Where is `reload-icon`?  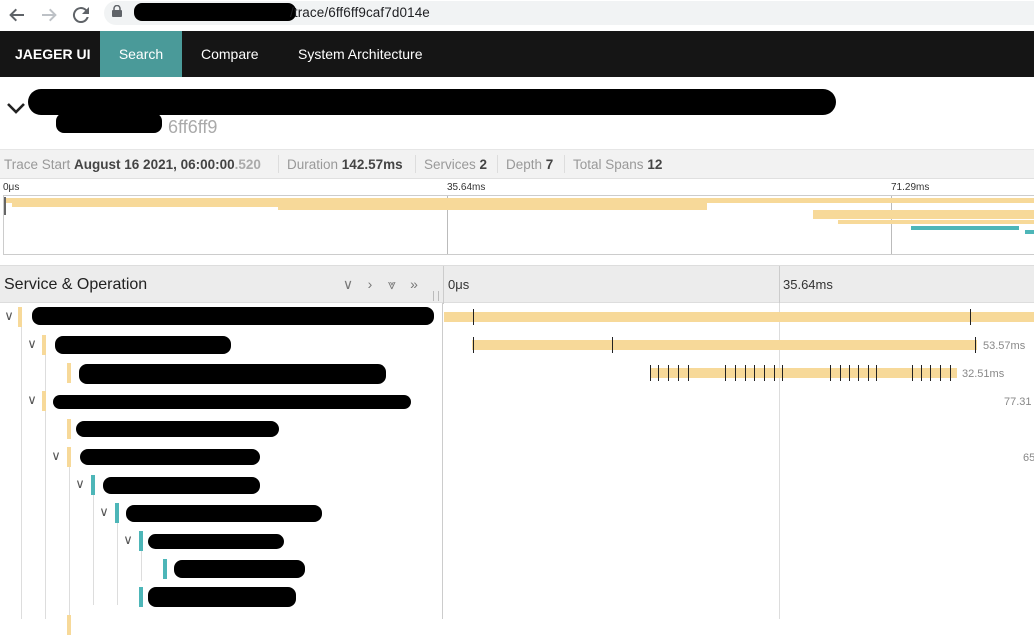
reload-icon is located at coordinates (81, 15).